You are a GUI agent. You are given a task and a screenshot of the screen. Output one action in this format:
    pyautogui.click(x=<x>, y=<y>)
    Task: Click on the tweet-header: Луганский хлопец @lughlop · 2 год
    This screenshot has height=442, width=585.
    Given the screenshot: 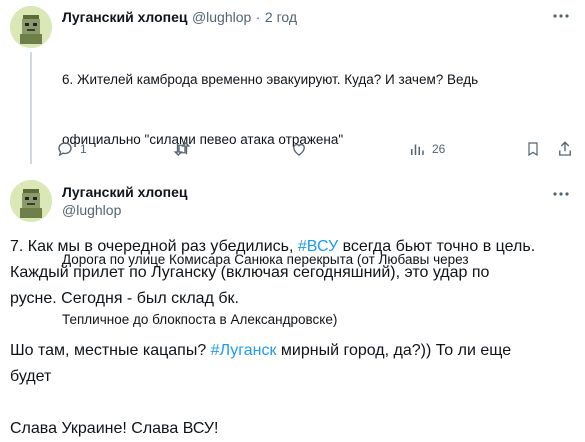 What is the action you would take?
    pyautogui.click(x=179, y=18)
    